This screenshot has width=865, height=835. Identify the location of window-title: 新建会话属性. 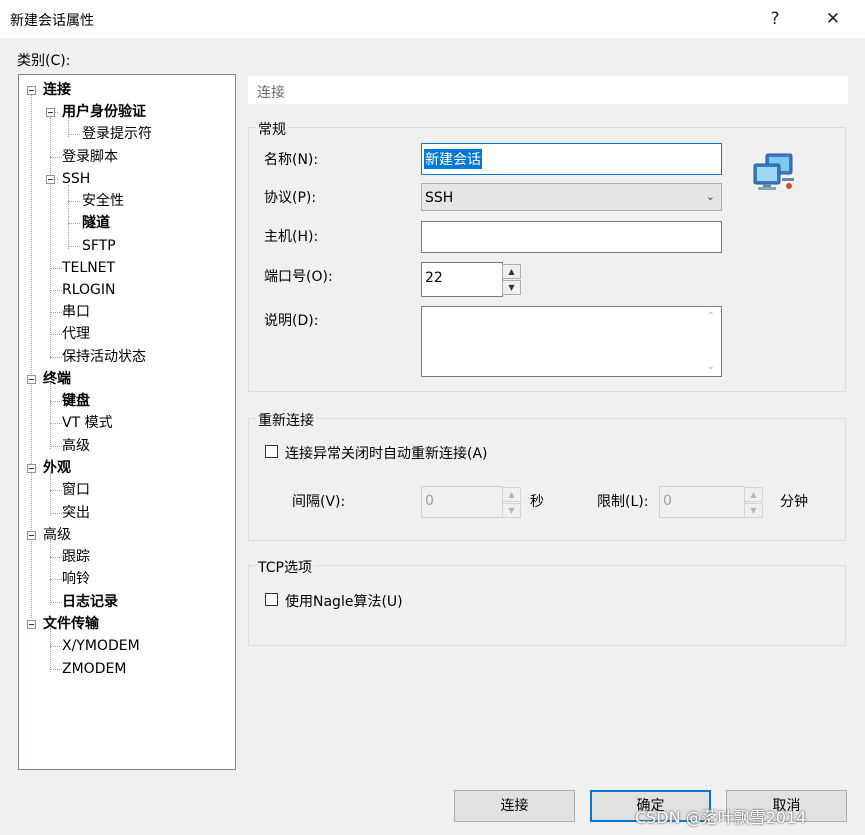
(52, 21).